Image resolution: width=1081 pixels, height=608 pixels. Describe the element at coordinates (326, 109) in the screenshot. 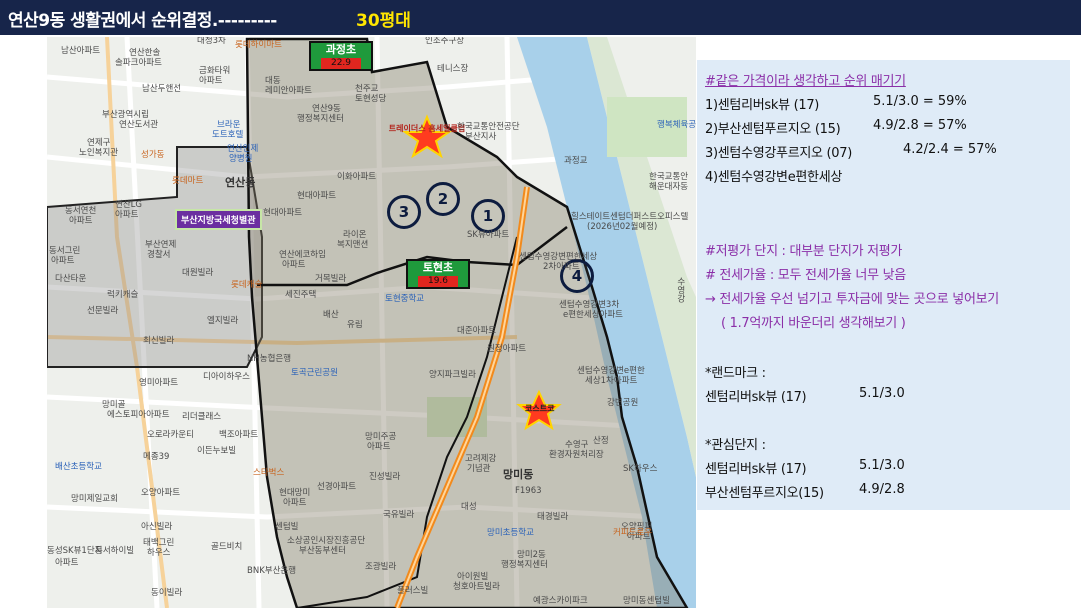

I see `map-label: 연산9동` at that location.